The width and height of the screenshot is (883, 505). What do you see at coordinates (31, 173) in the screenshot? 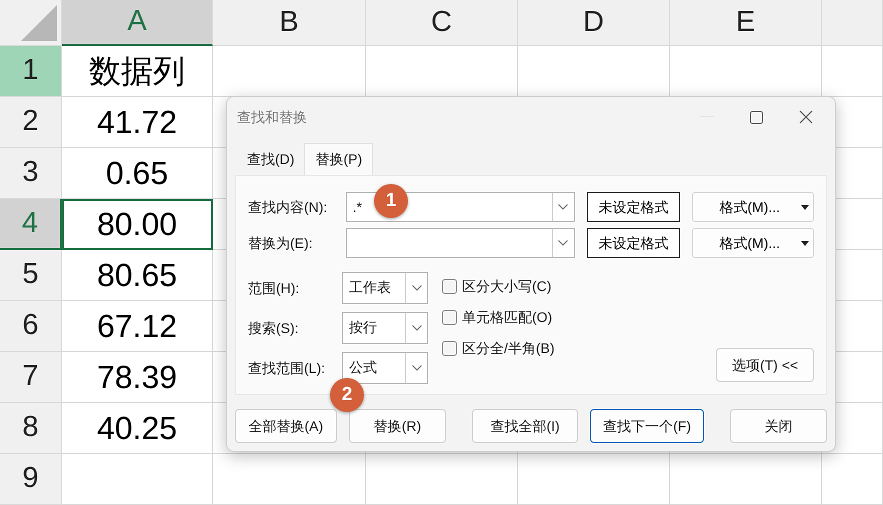
I see `row-header: 3` at bounding box center [31, 173].